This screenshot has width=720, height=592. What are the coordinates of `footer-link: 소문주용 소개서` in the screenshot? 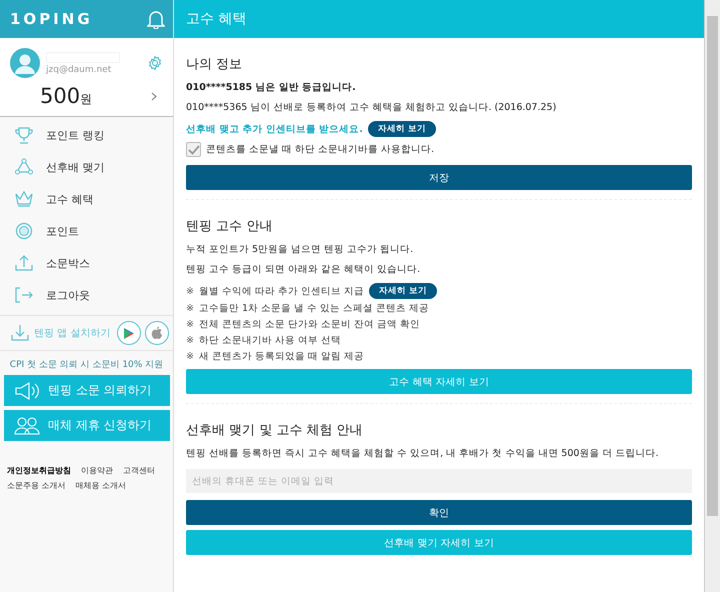 It's located at (36, 485).